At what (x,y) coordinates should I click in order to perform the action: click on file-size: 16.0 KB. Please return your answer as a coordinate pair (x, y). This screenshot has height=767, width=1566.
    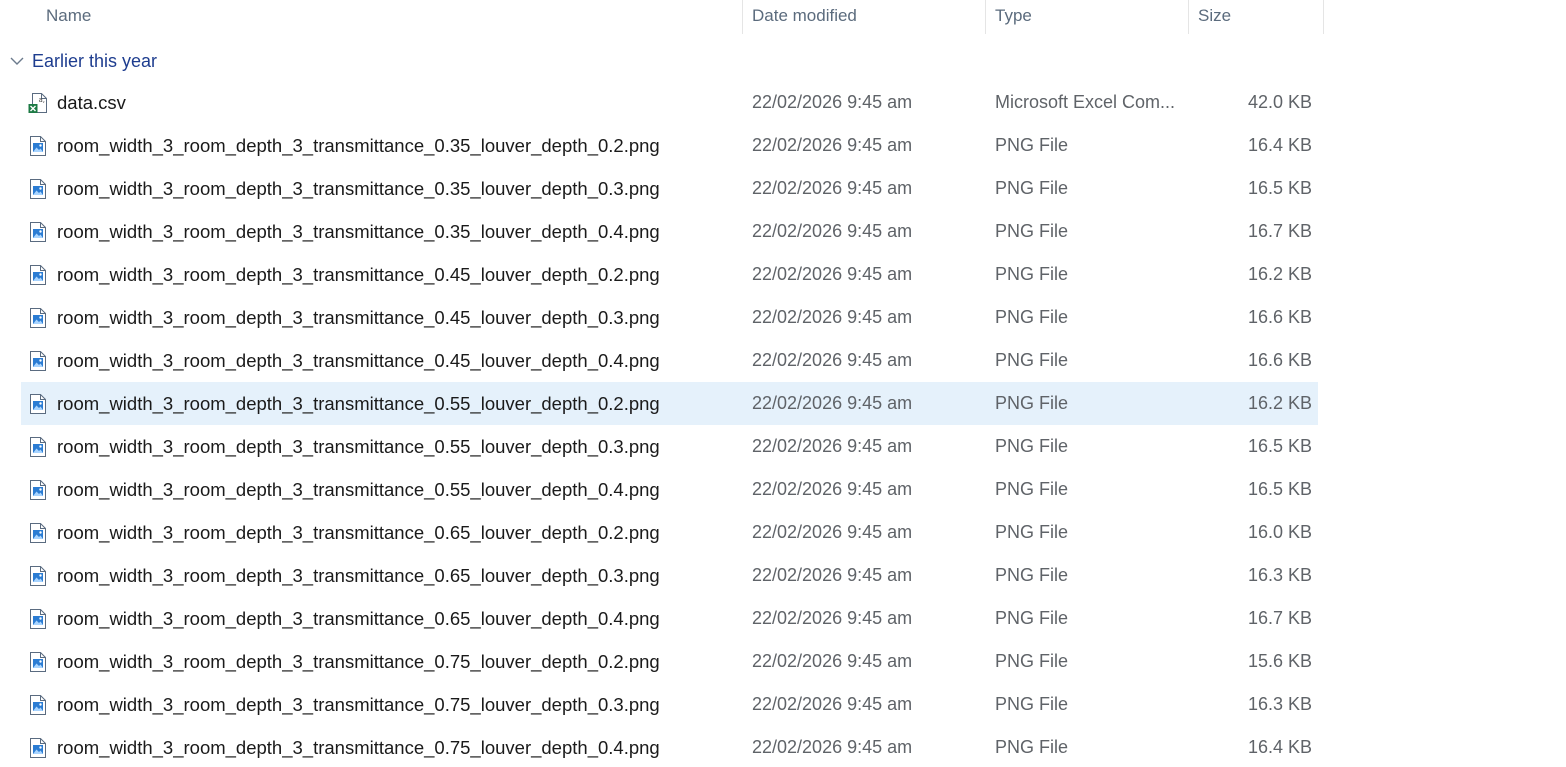
    Looking at the image, I should click on (1279, 532).